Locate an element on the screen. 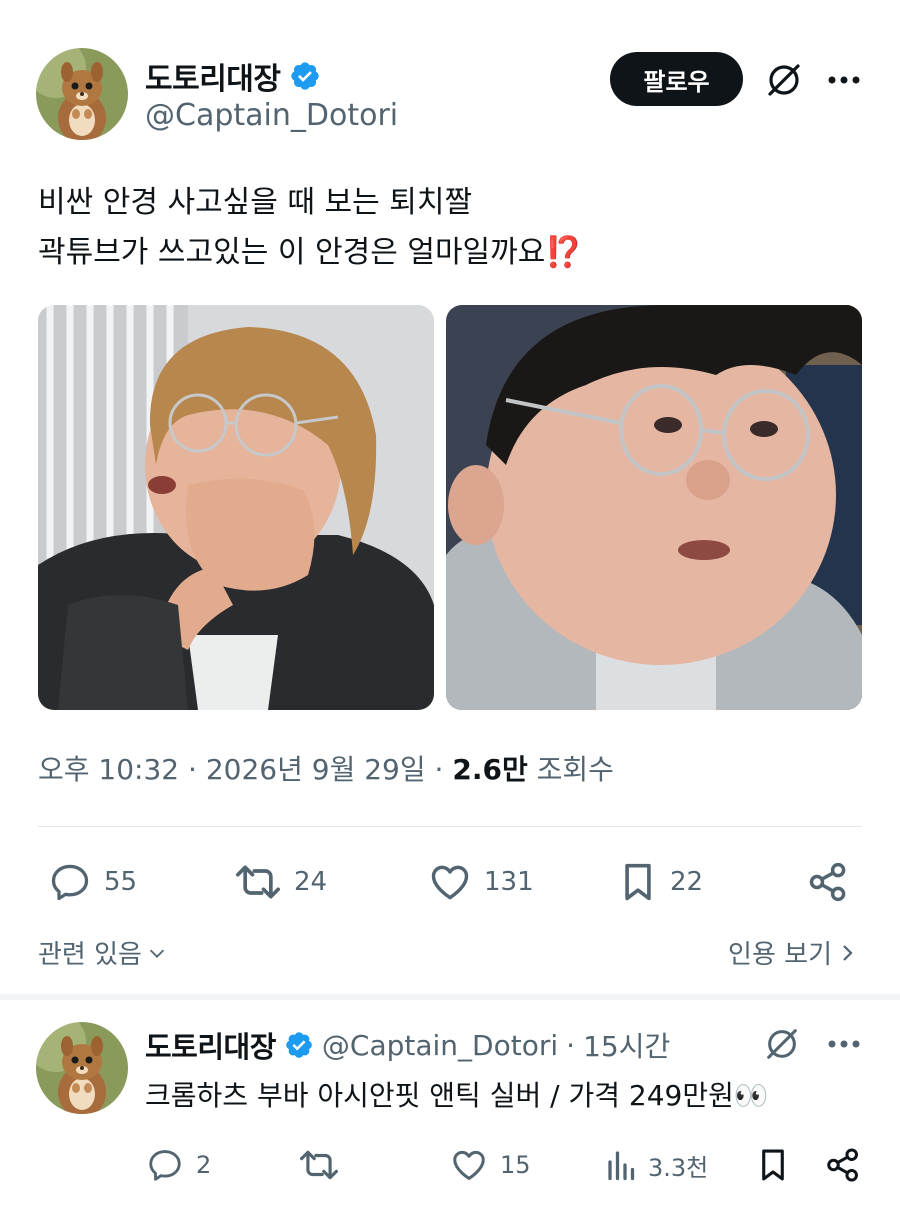  retweet-count: 24 is located at coordinates (311, 882).